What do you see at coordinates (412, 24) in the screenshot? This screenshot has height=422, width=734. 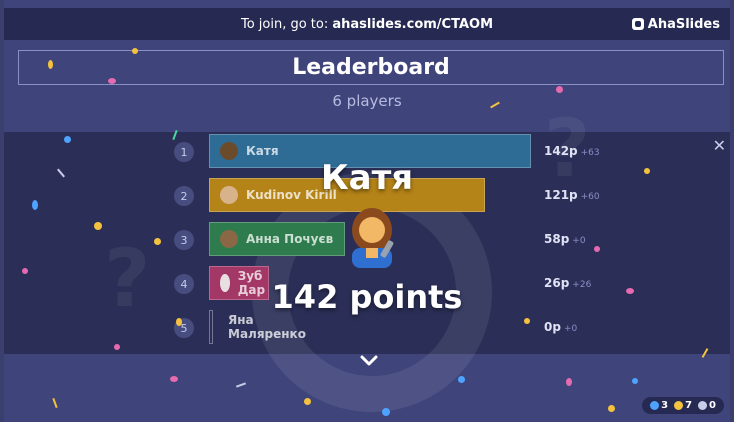 I see `join-url: ahaslides.com/CTAOM` at bounding box center [412, 24].